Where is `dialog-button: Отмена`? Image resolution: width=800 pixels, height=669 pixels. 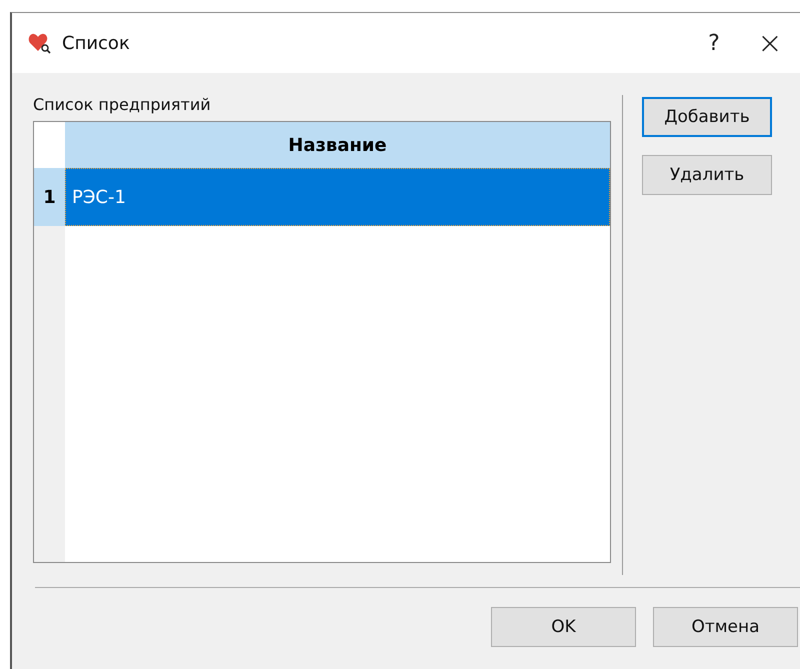 dialog-button: Отмена is located at coordinates (725, 627).